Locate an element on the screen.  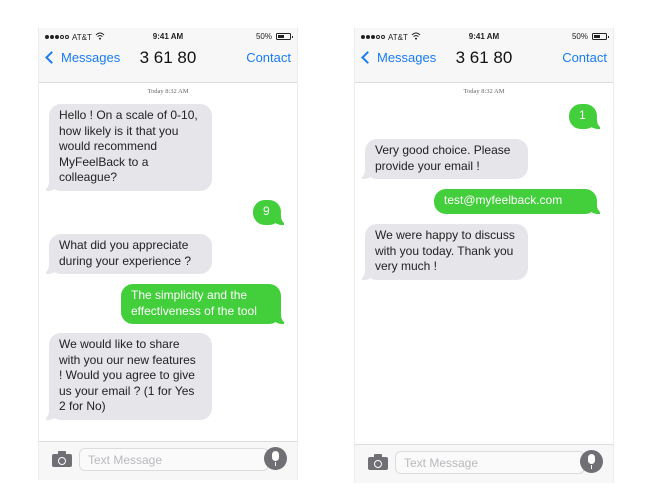
message-text: 9 is located at coordinates (266, 211).